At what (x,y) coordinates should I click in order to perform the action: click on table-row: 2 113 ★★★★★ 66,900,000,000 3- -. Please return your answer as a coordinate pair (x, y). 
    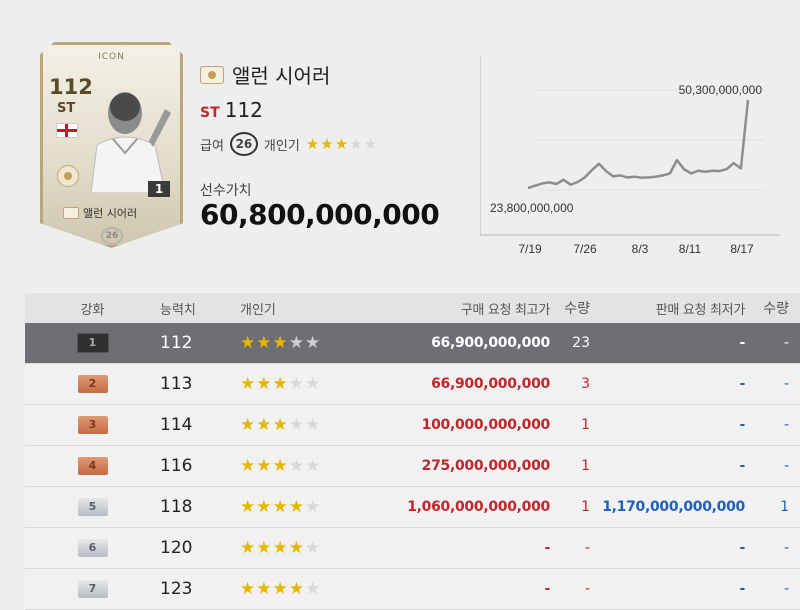
    Looking at the image, I should click on (412, 384).